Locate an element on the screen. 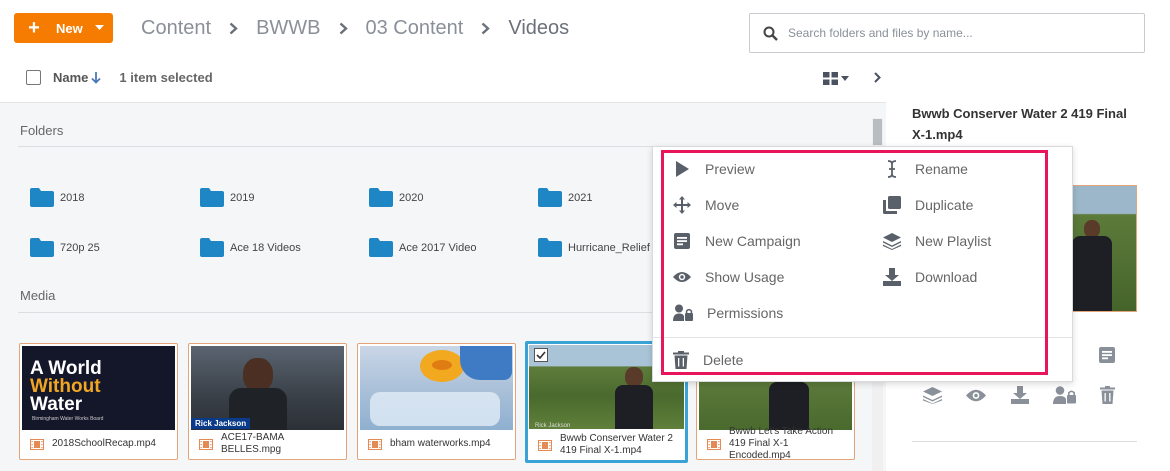  video-thumbnail is located at coordinates (436, 388).